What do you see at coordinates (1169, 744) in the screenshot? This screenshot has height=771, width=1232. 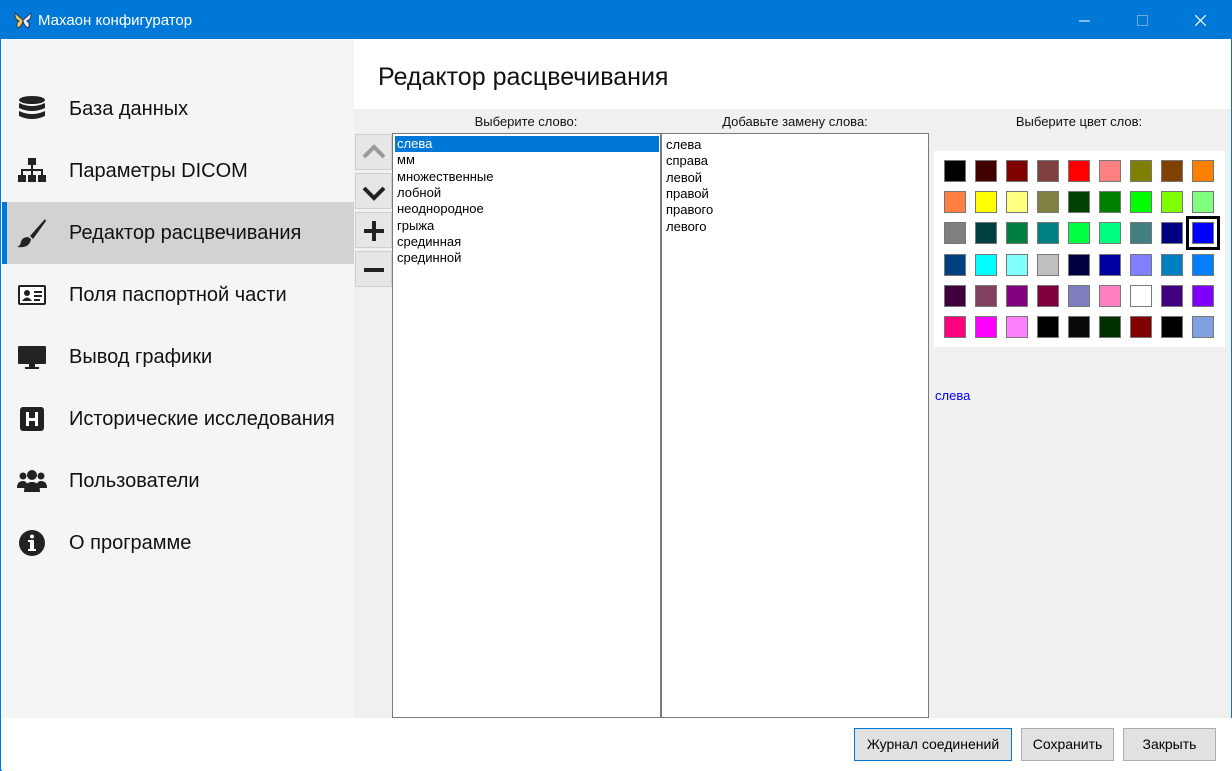 I see `close-button: Закрыть` at bounding box center [1169, 744].